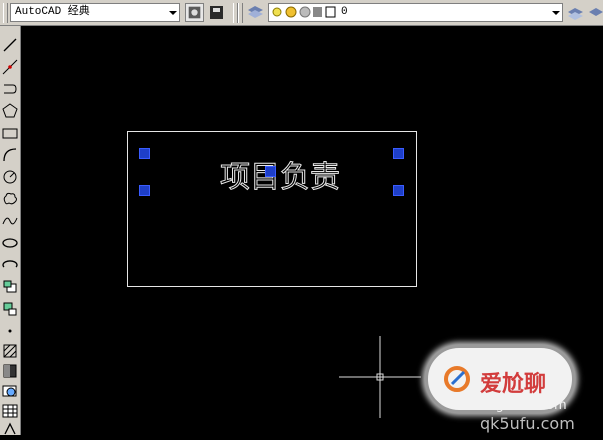 This screenshot has width=603, height=440. Describe the element at coordinates (529, 405) in the screenshot. I see `watermark-url: igaliao.com` at that location.